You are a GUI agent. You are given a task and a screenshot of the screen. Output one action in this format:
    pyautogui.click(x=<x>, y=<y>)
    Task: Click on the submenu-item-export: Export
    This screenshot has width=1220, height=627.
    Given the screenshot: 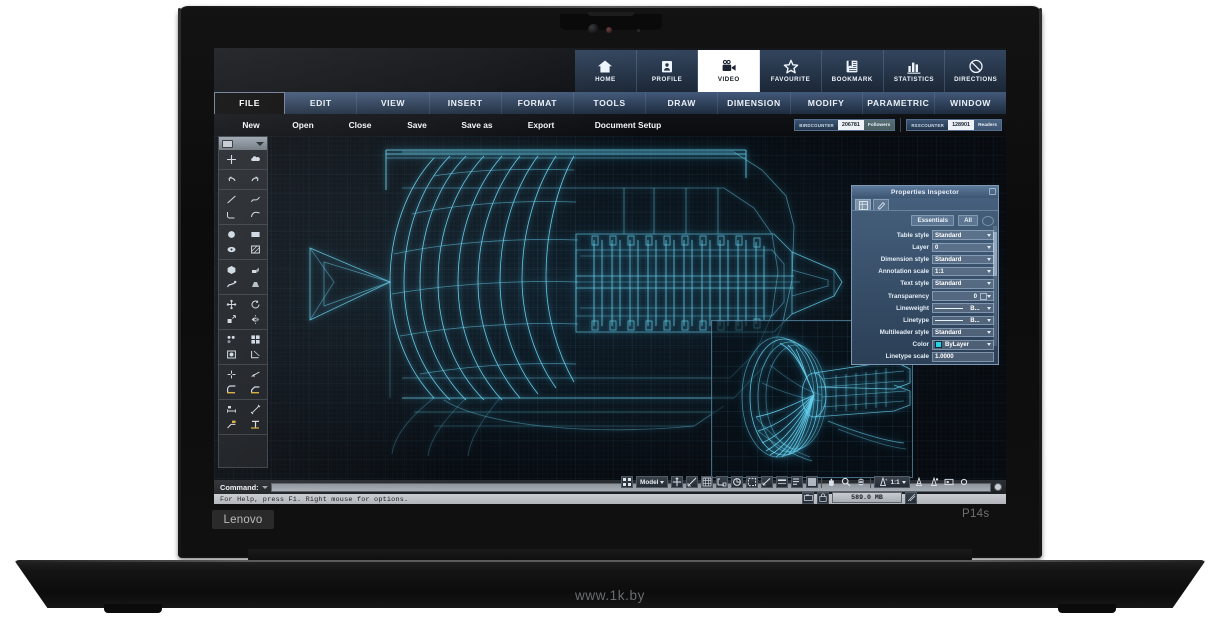 What is the action you would take?
    pyautogui.click(x=541, y=125)
    